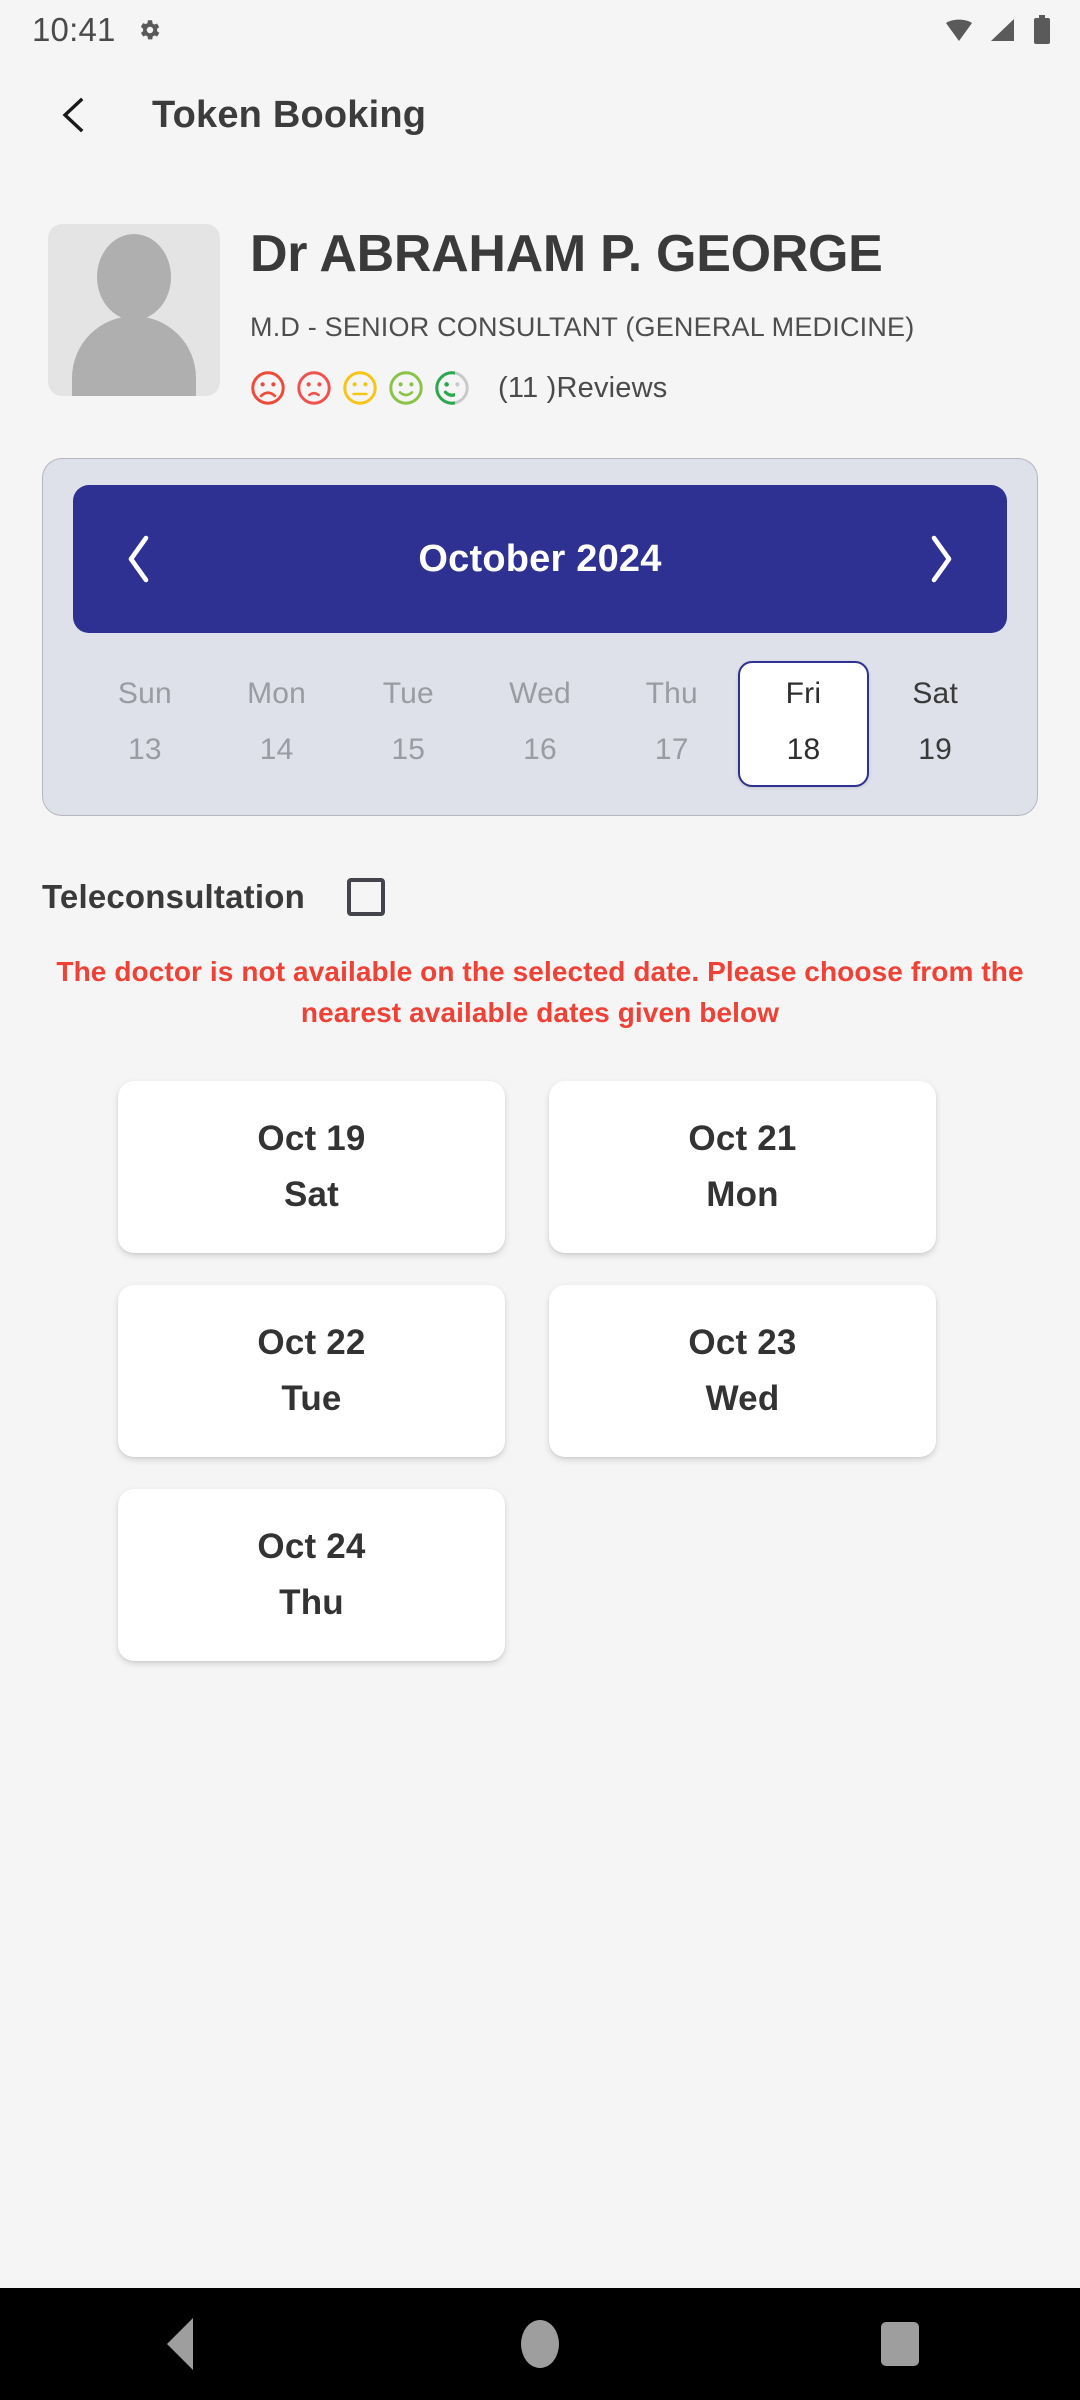 This screenshot has width=1080, height=2400. I want to click on recents-square-icon, so click(900, 2344).